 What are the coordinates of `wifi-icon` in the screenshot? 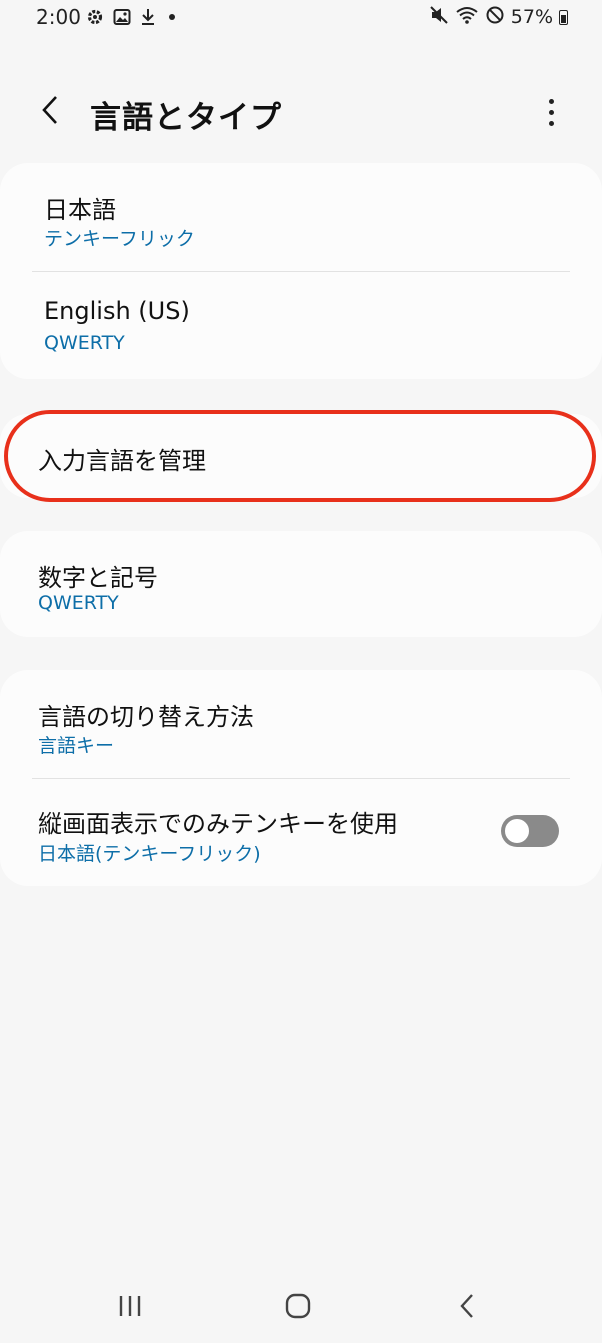 It's located at (467, 17).